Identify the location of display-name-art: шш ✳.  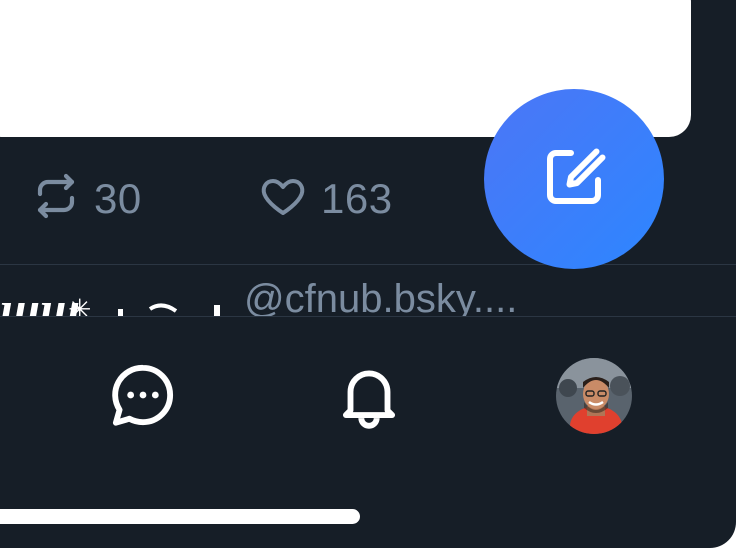
(110, 299).